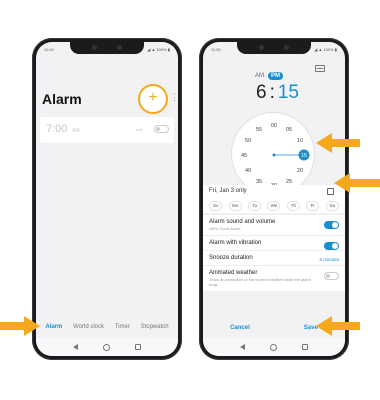  I want to click on ampm-selector: AM PM, so click(269, 76).